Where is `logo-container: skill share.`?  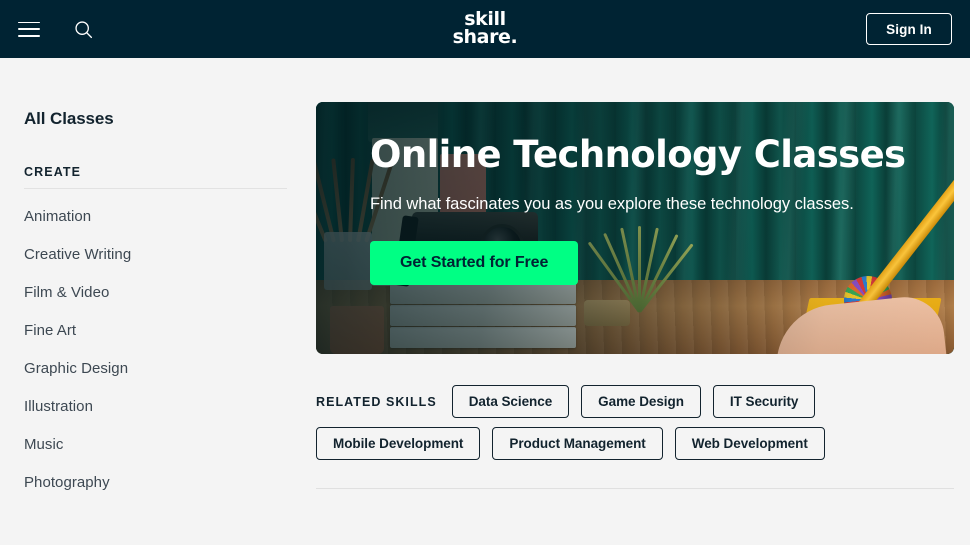 logo-container: skill share. is located at coordinates (485, 29).